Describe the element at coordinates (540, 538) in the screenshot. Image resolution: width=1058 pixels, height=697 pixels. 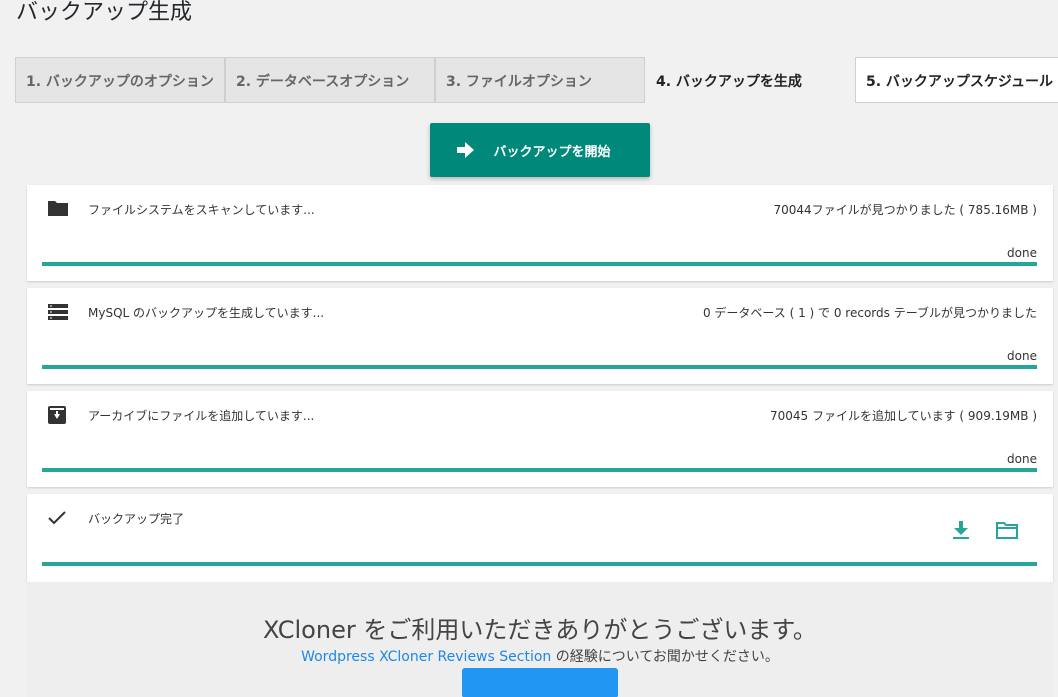
I see `step-backup-complete: バックアップ完了` at that location.